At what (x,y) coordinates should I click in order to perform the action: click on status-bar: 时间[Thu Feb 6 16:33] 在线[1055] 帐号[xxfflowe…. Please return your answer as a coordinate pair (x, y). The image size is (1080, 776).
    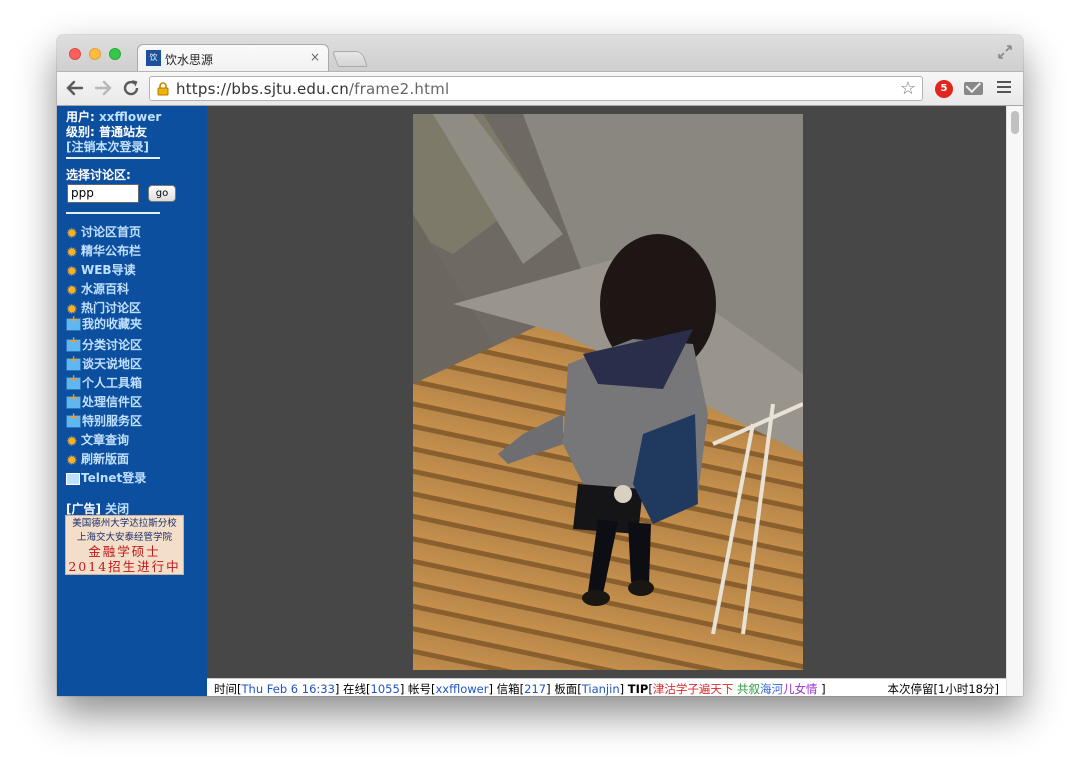
    Looking at the image, I should click on (606, 687).